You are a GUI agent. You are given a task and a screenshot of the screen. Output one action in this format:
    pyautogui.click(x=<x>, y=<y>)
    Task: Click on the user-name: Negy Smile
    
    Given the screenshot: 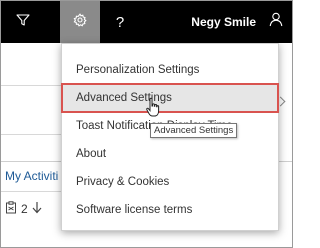 What is the action you would take?
    pyautogui.click(x=223, y=22)
    